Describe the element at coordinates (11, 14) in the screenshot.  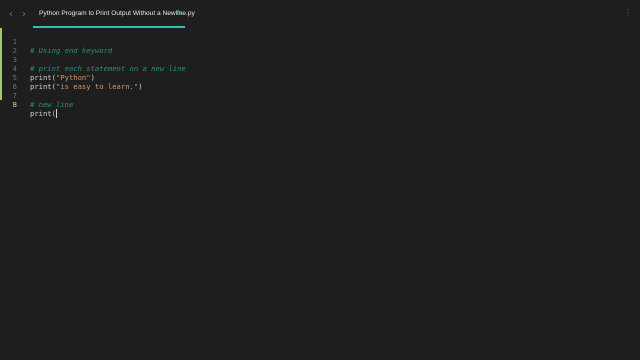
I see `chevron-left-icon: ‹` at that location.